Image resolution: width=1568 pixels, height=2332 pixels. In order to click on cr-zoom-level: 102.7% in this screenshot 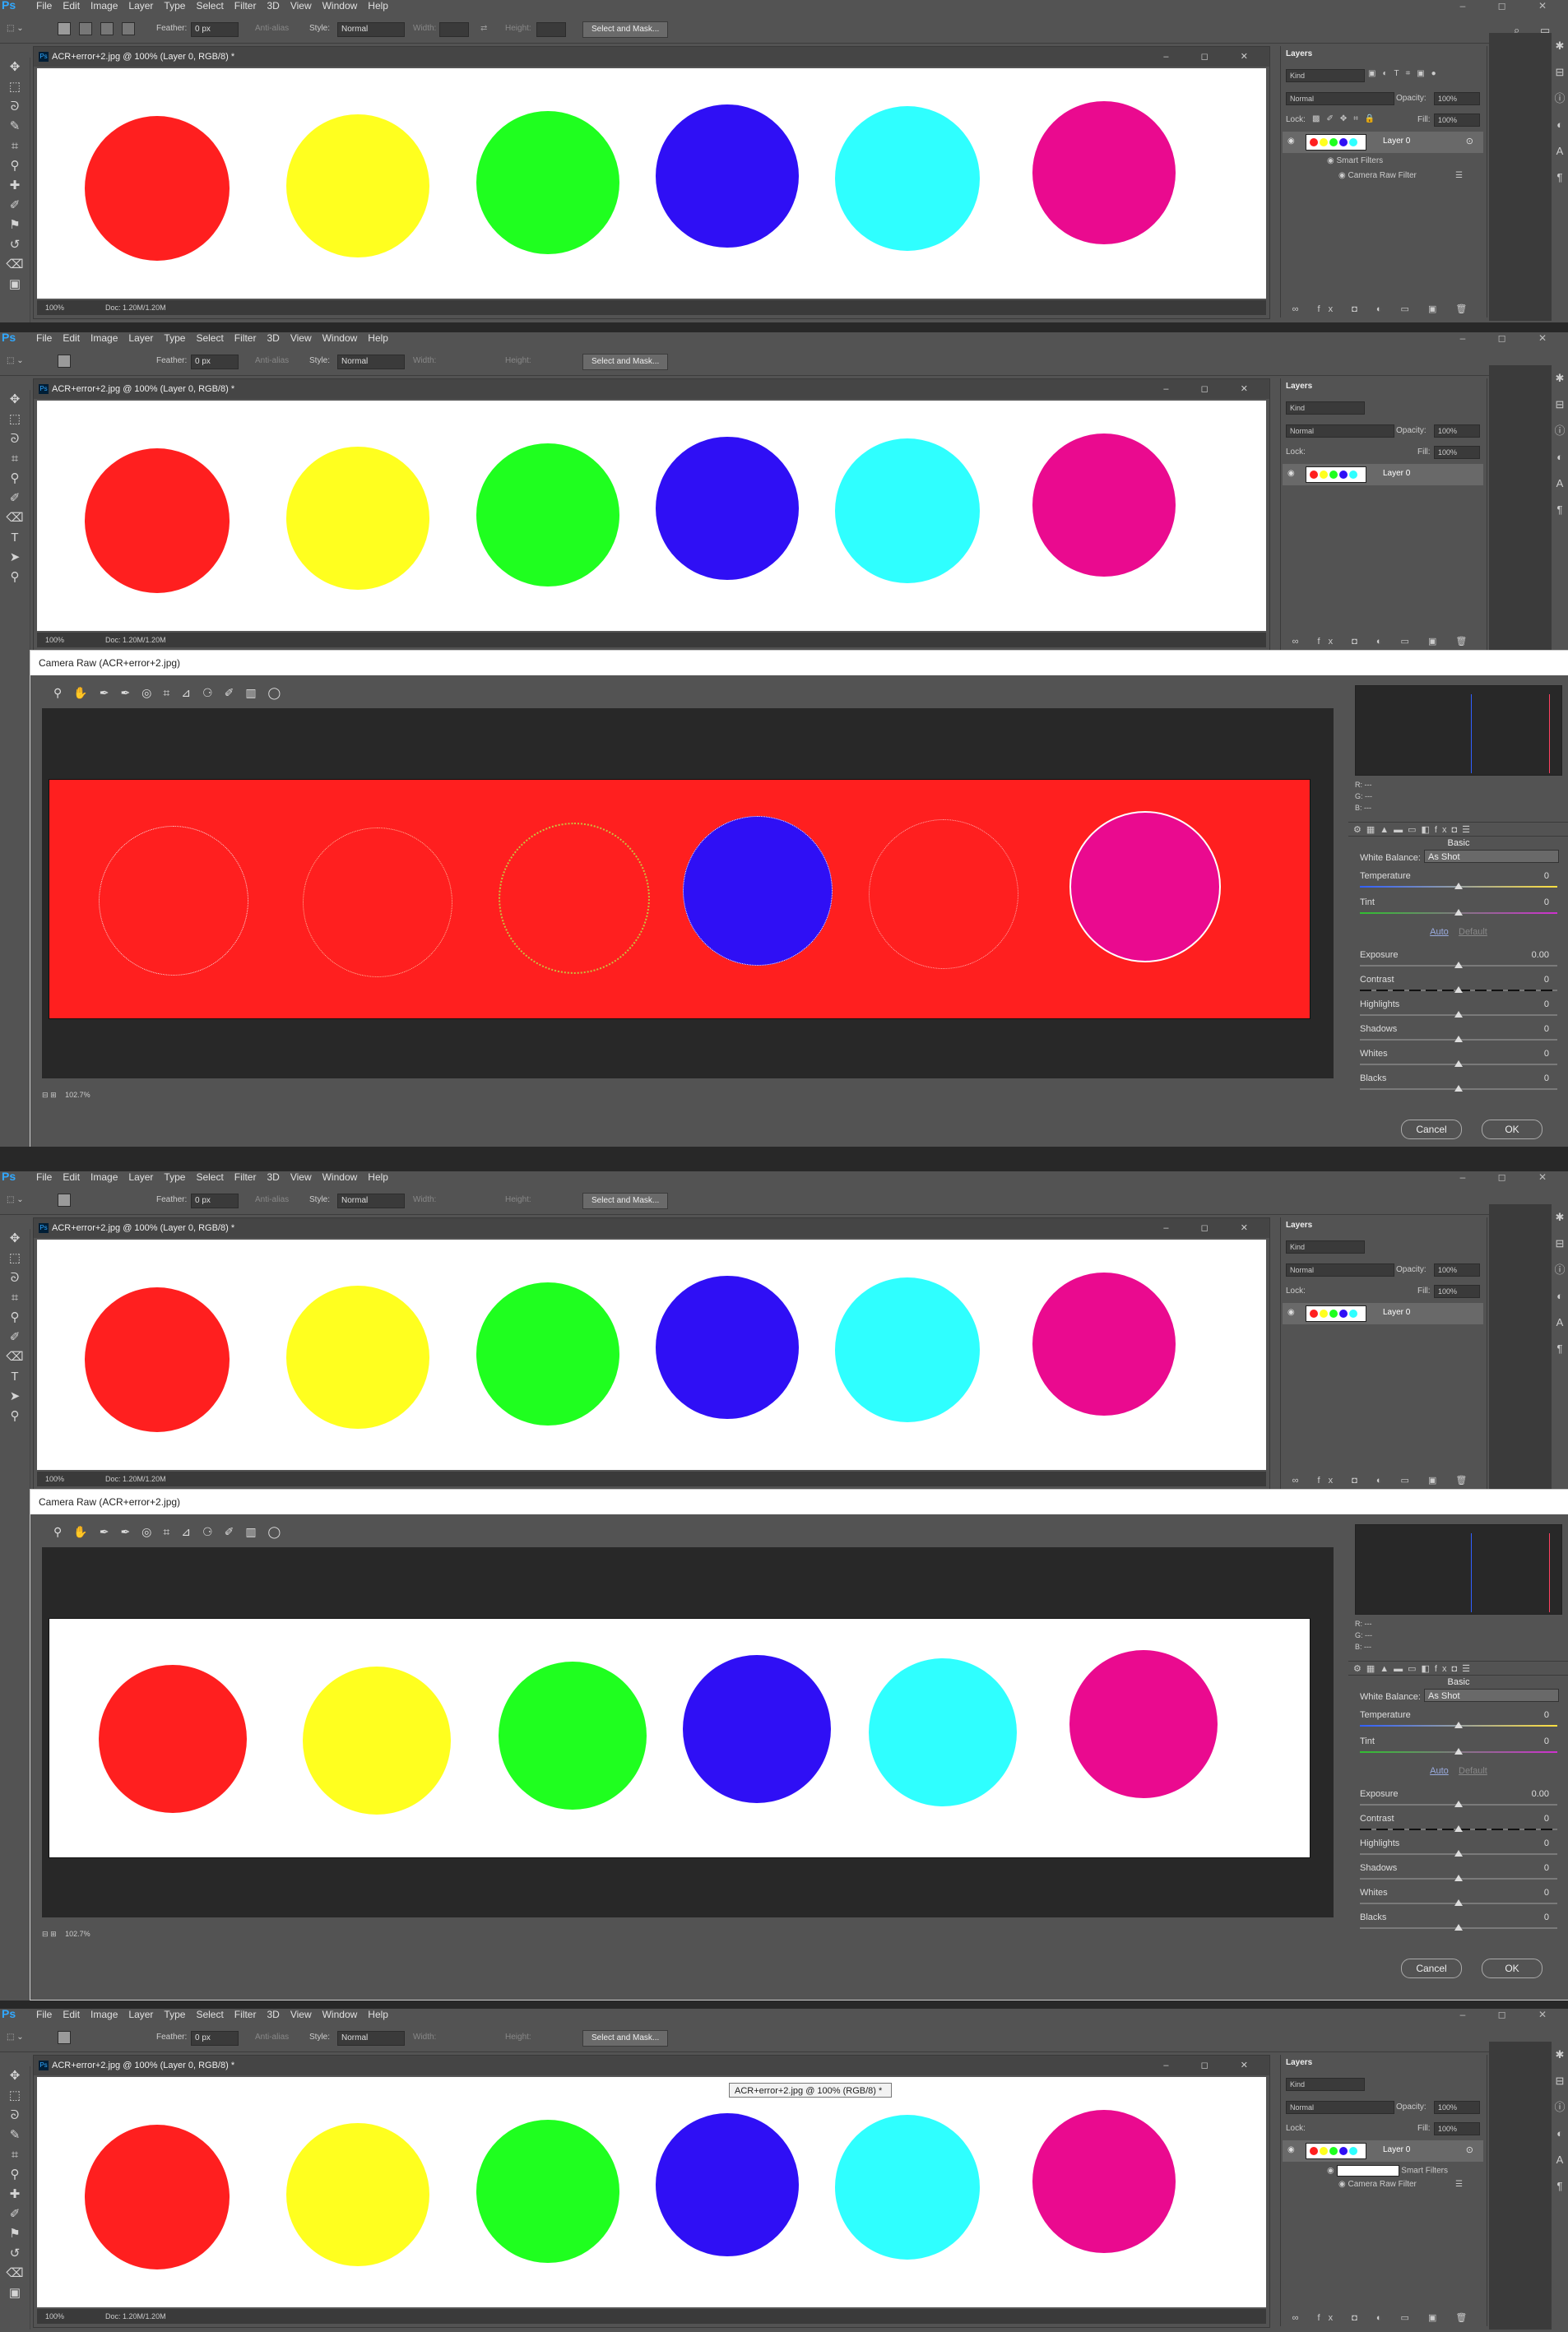, I will do `click(77, 1095)`.